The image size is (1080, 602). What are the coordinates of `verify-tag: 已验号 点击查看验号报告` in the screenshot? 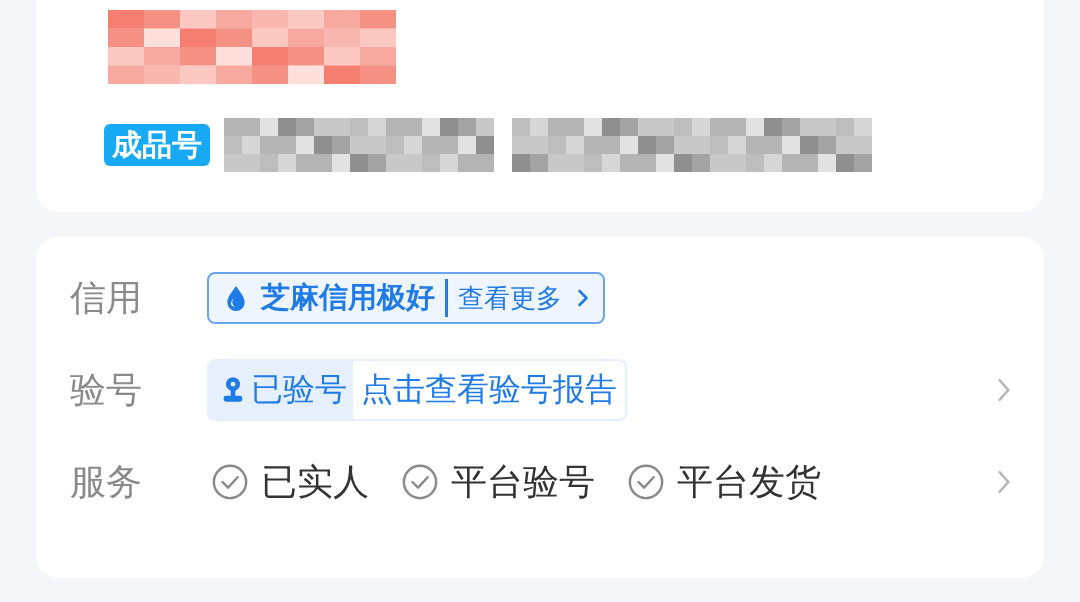 It's located at (417, 390).